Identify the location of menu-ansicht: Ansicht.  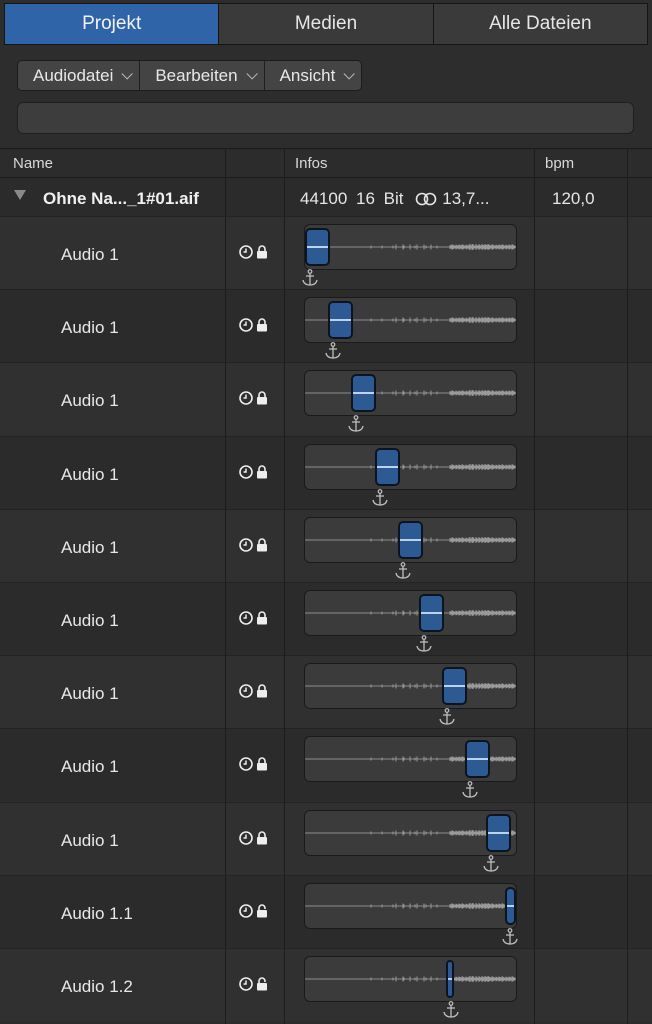
(313, 75).